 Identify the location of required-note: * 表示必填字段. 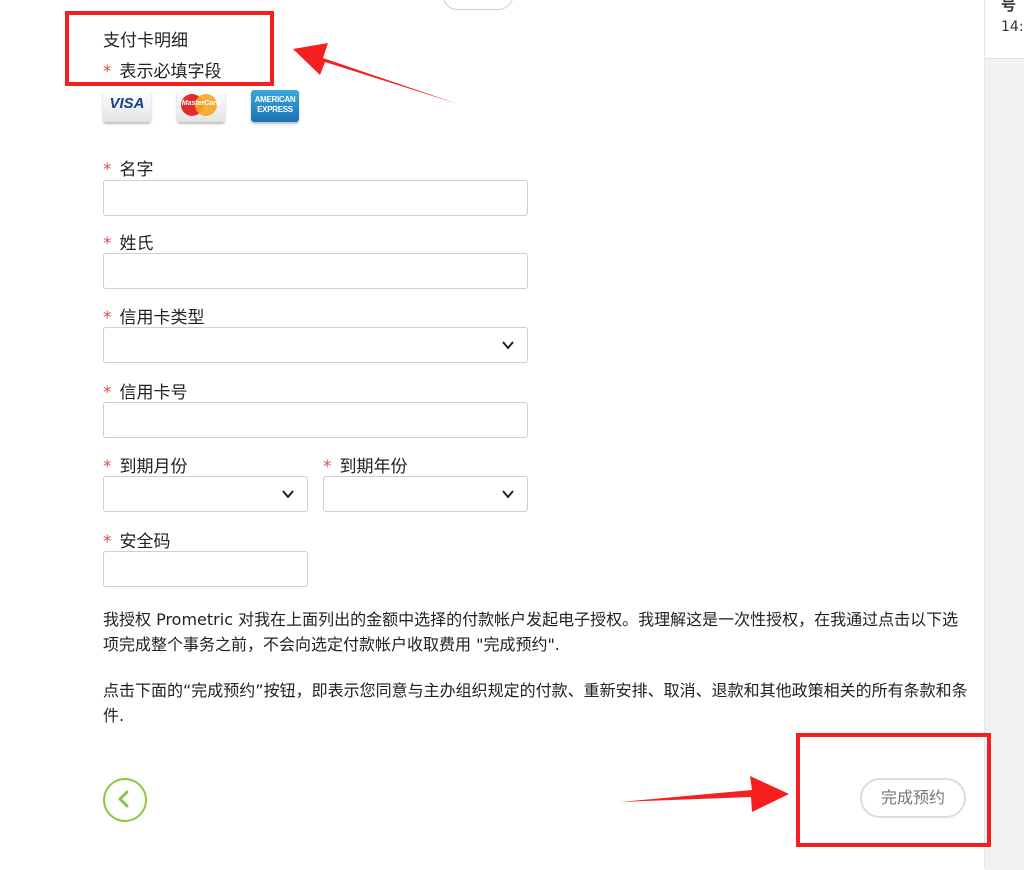
(162, 69).